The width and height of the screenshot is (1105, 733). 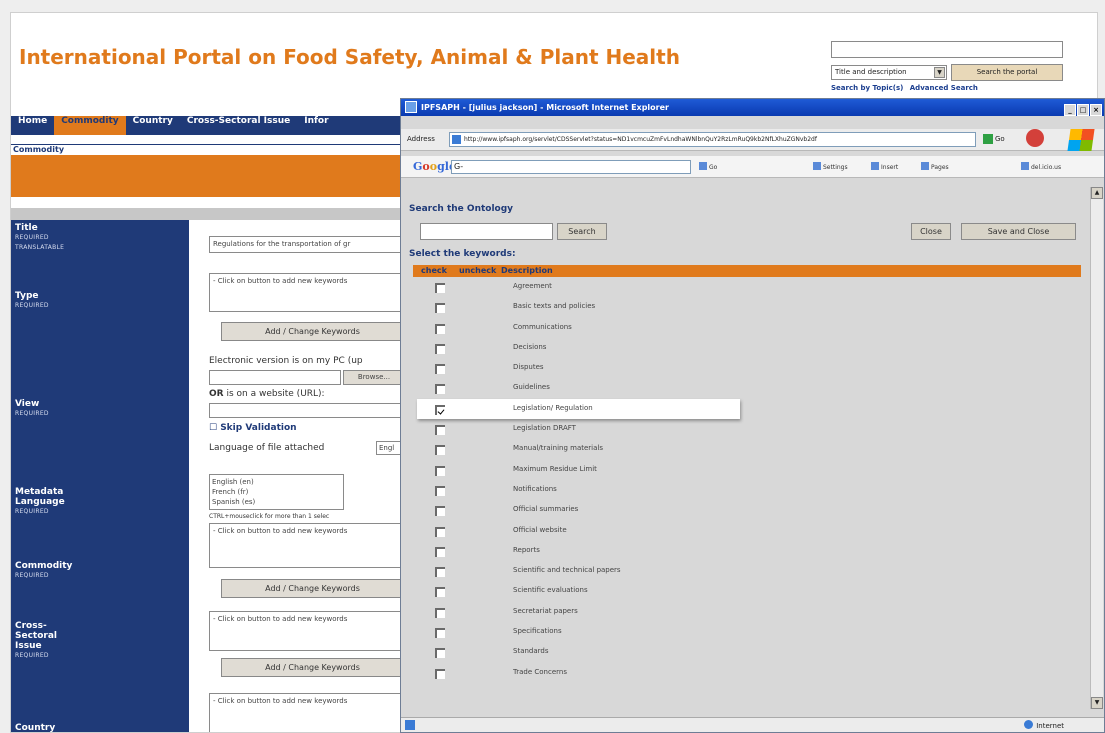 I want to click on commodity-keywords-box: - Click on button to add new keywords, so click(x=307, y=545).